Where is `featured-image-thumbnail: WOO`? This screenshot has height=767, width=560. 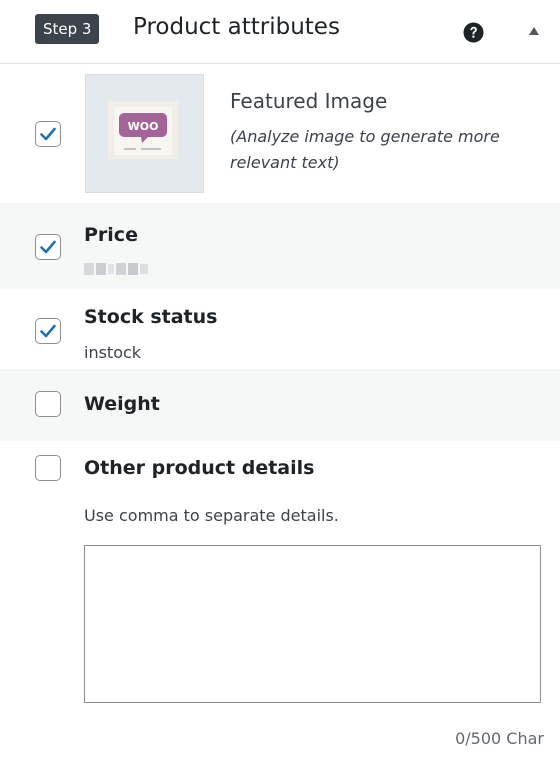
featured-image-thumbnail: WOO is located at coordinates (144, 133).